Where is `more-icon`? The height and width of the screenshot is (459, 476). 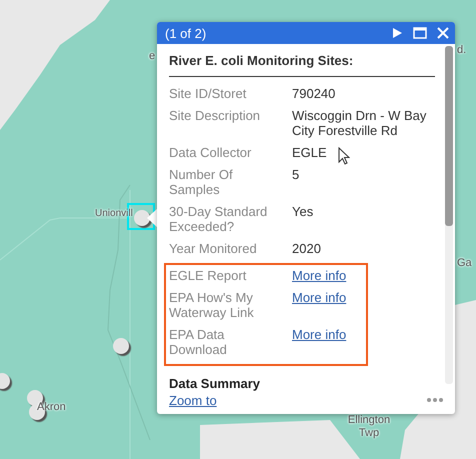 more-icon is located at coordinates (435, 400).